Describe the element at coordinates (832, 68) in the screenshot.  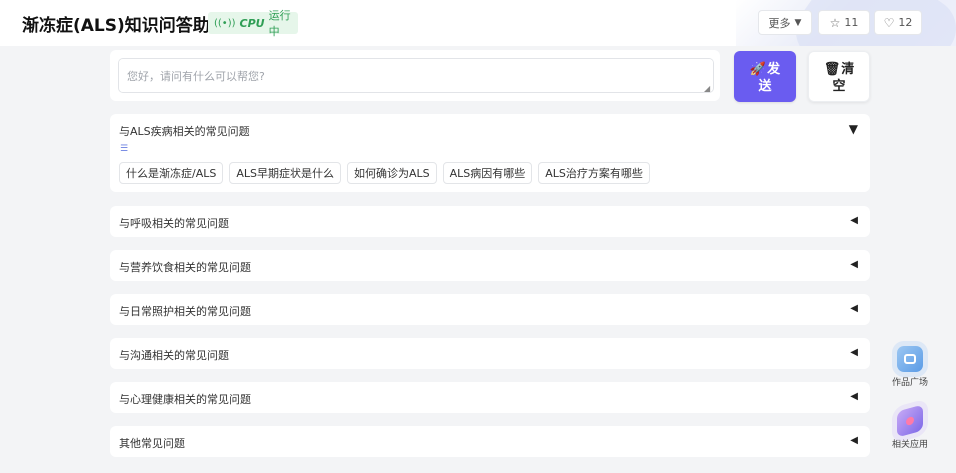
I see `trash-icon: 🗑` at that location.